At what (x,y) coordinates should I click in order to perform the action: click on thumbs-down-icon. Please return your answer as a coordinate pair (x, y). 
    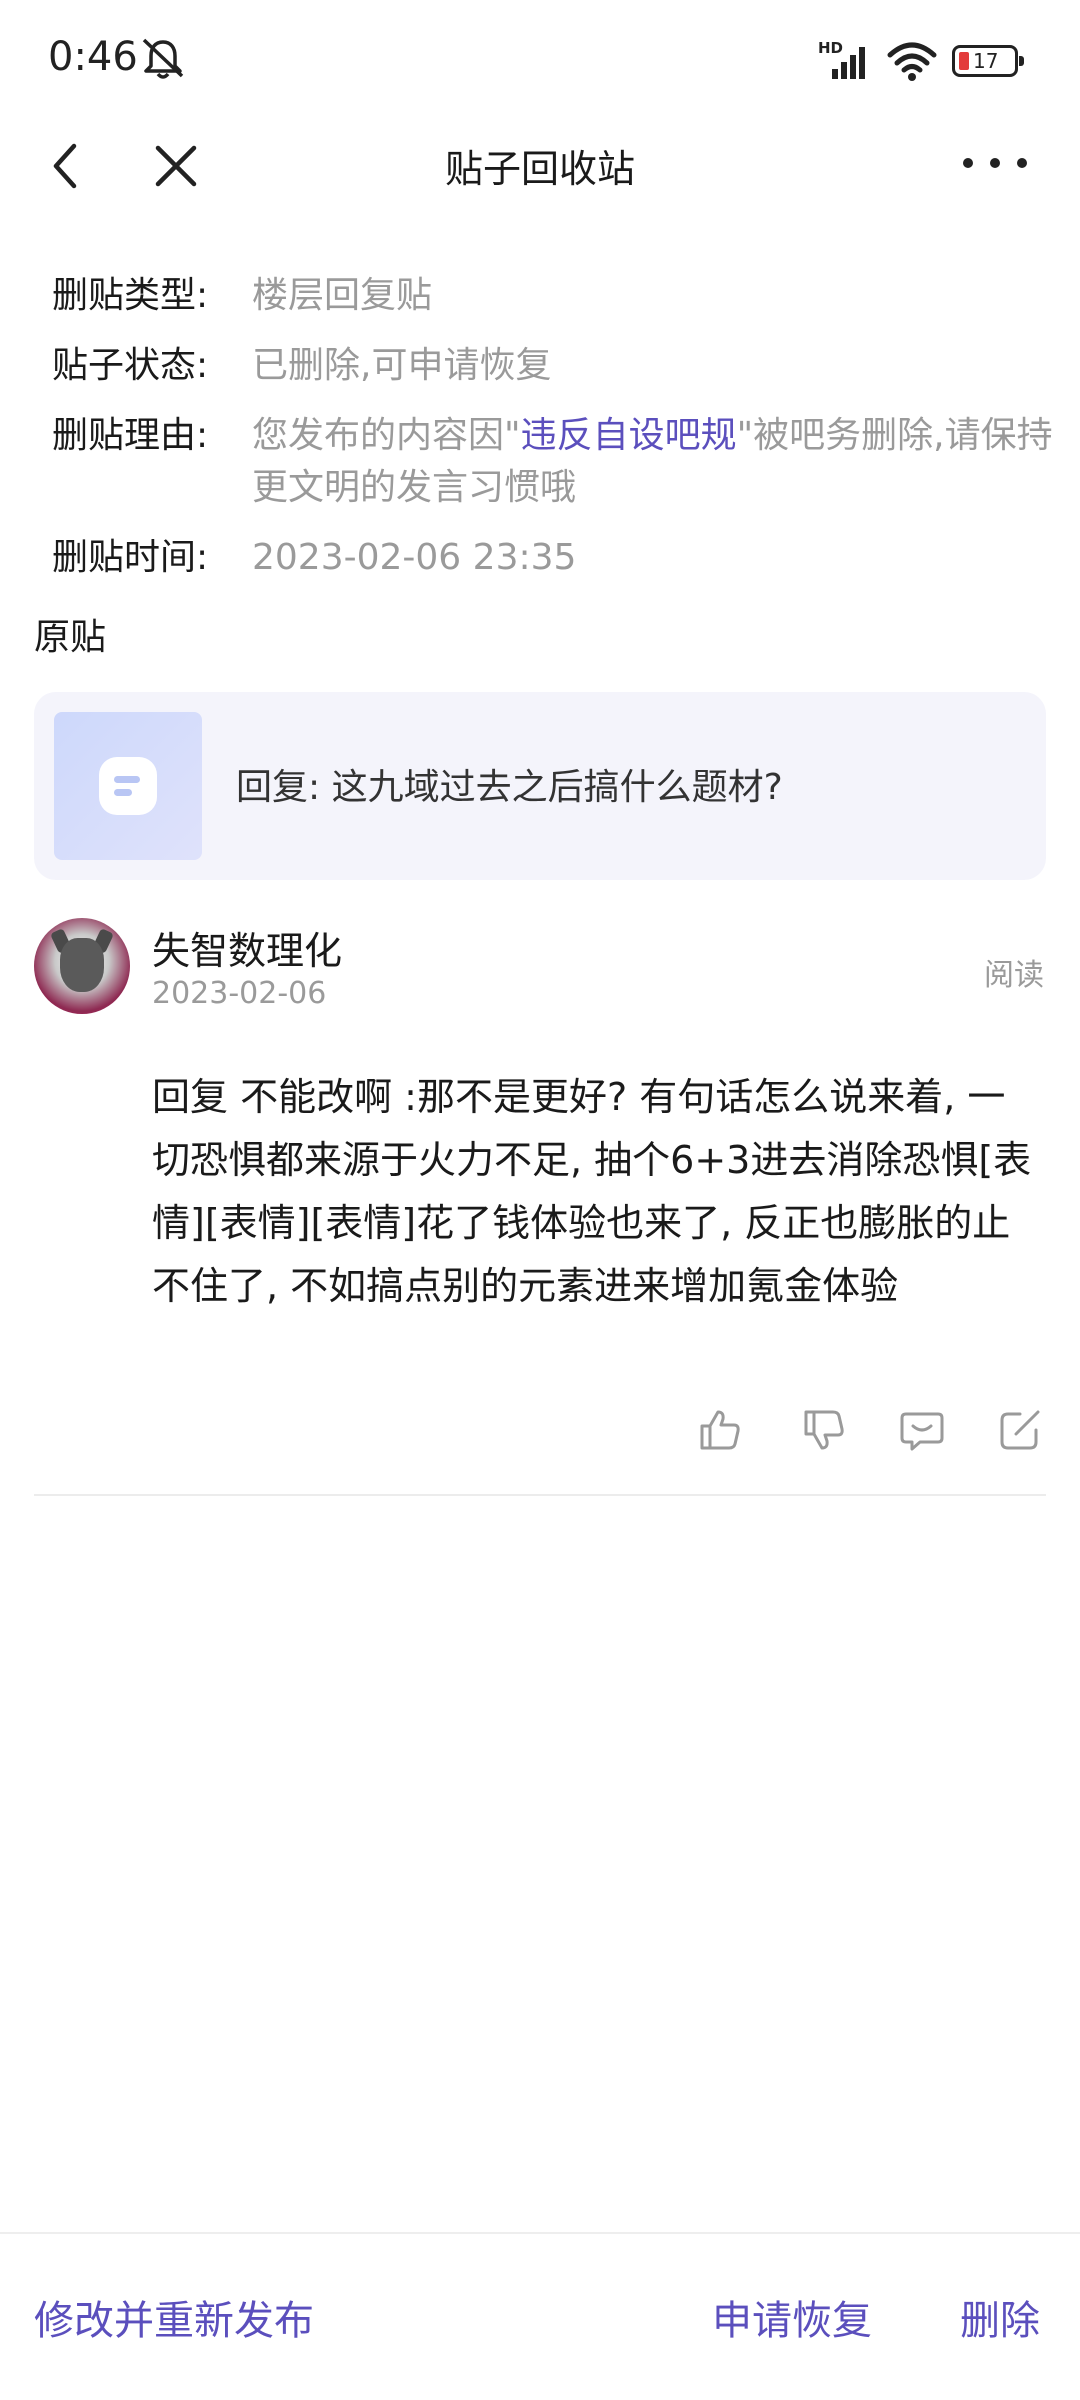
    Looking at the image, I should click on (824, 1430).